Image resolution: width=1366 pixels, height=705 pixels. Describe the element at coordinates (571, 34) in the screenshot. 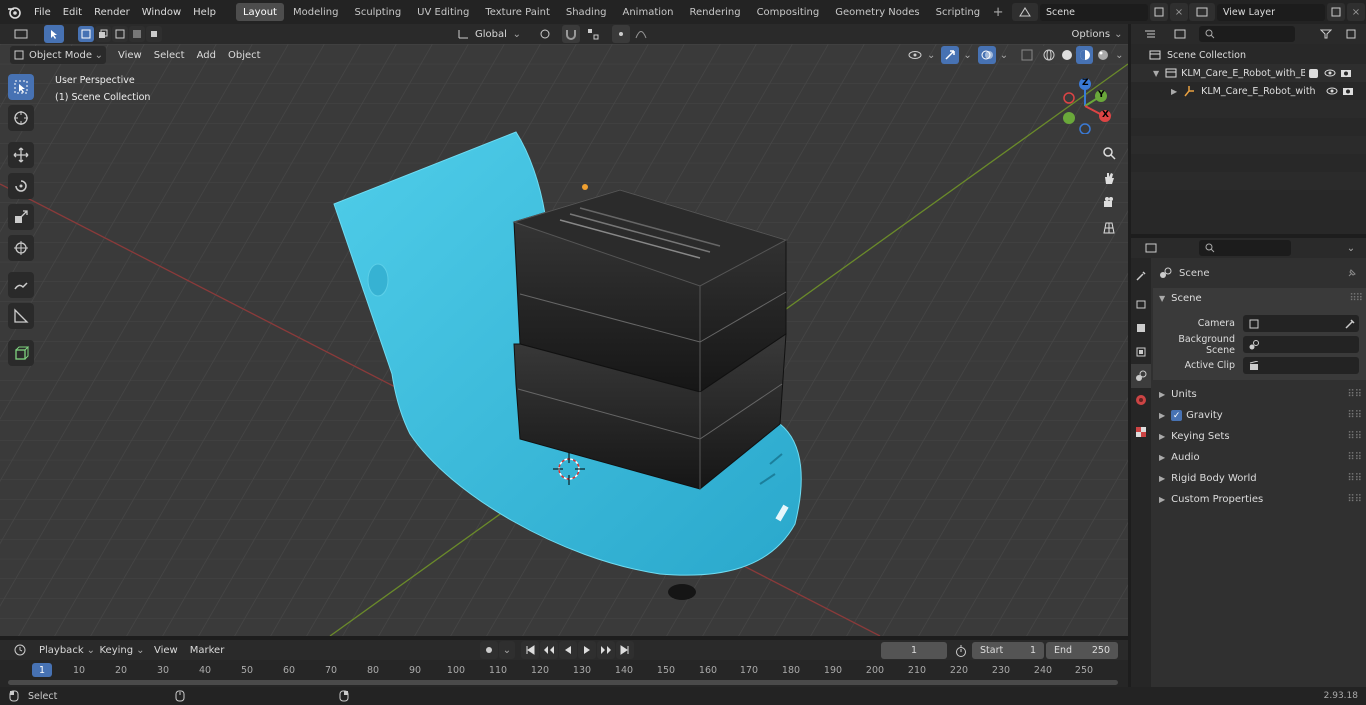

I see `snap-toggle-button` at that location.